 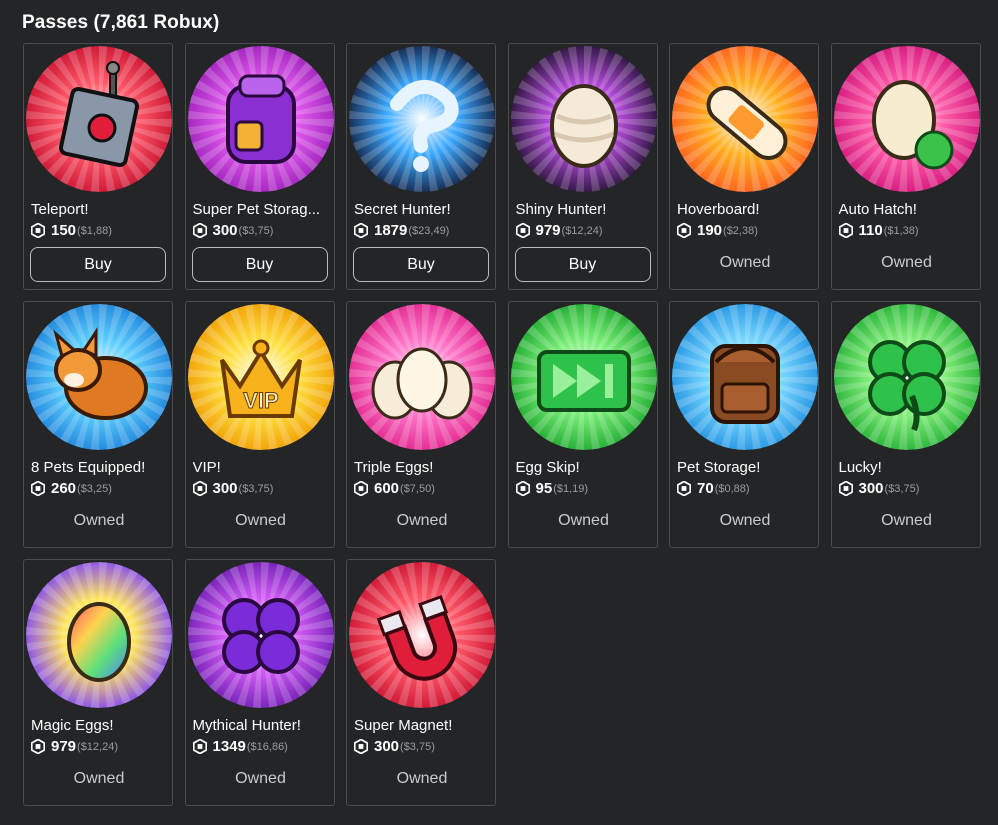 I want to click on pass-name: Teleport!, so click(x=60, y=209).